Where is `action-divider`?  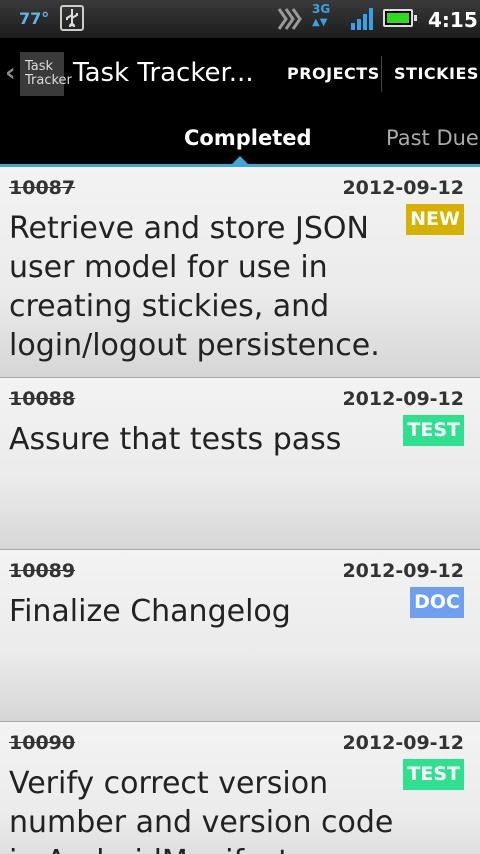 action-divider is located at coordinates (381, 74).